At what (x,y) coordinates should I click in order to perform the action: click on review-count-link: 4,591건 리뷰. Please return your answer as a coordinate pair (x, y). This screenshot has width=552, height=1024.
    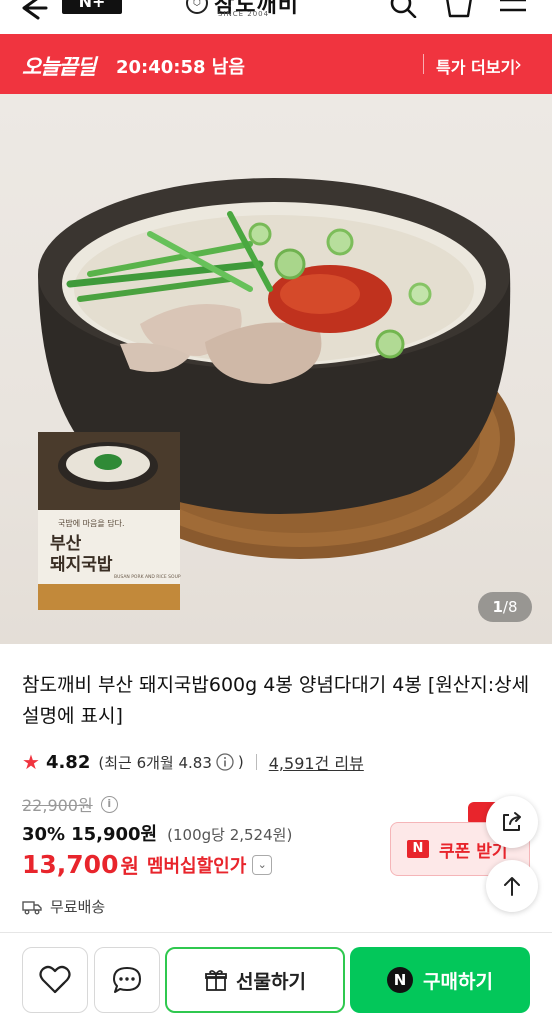
    Looking at the image, I should click on (316, 762).